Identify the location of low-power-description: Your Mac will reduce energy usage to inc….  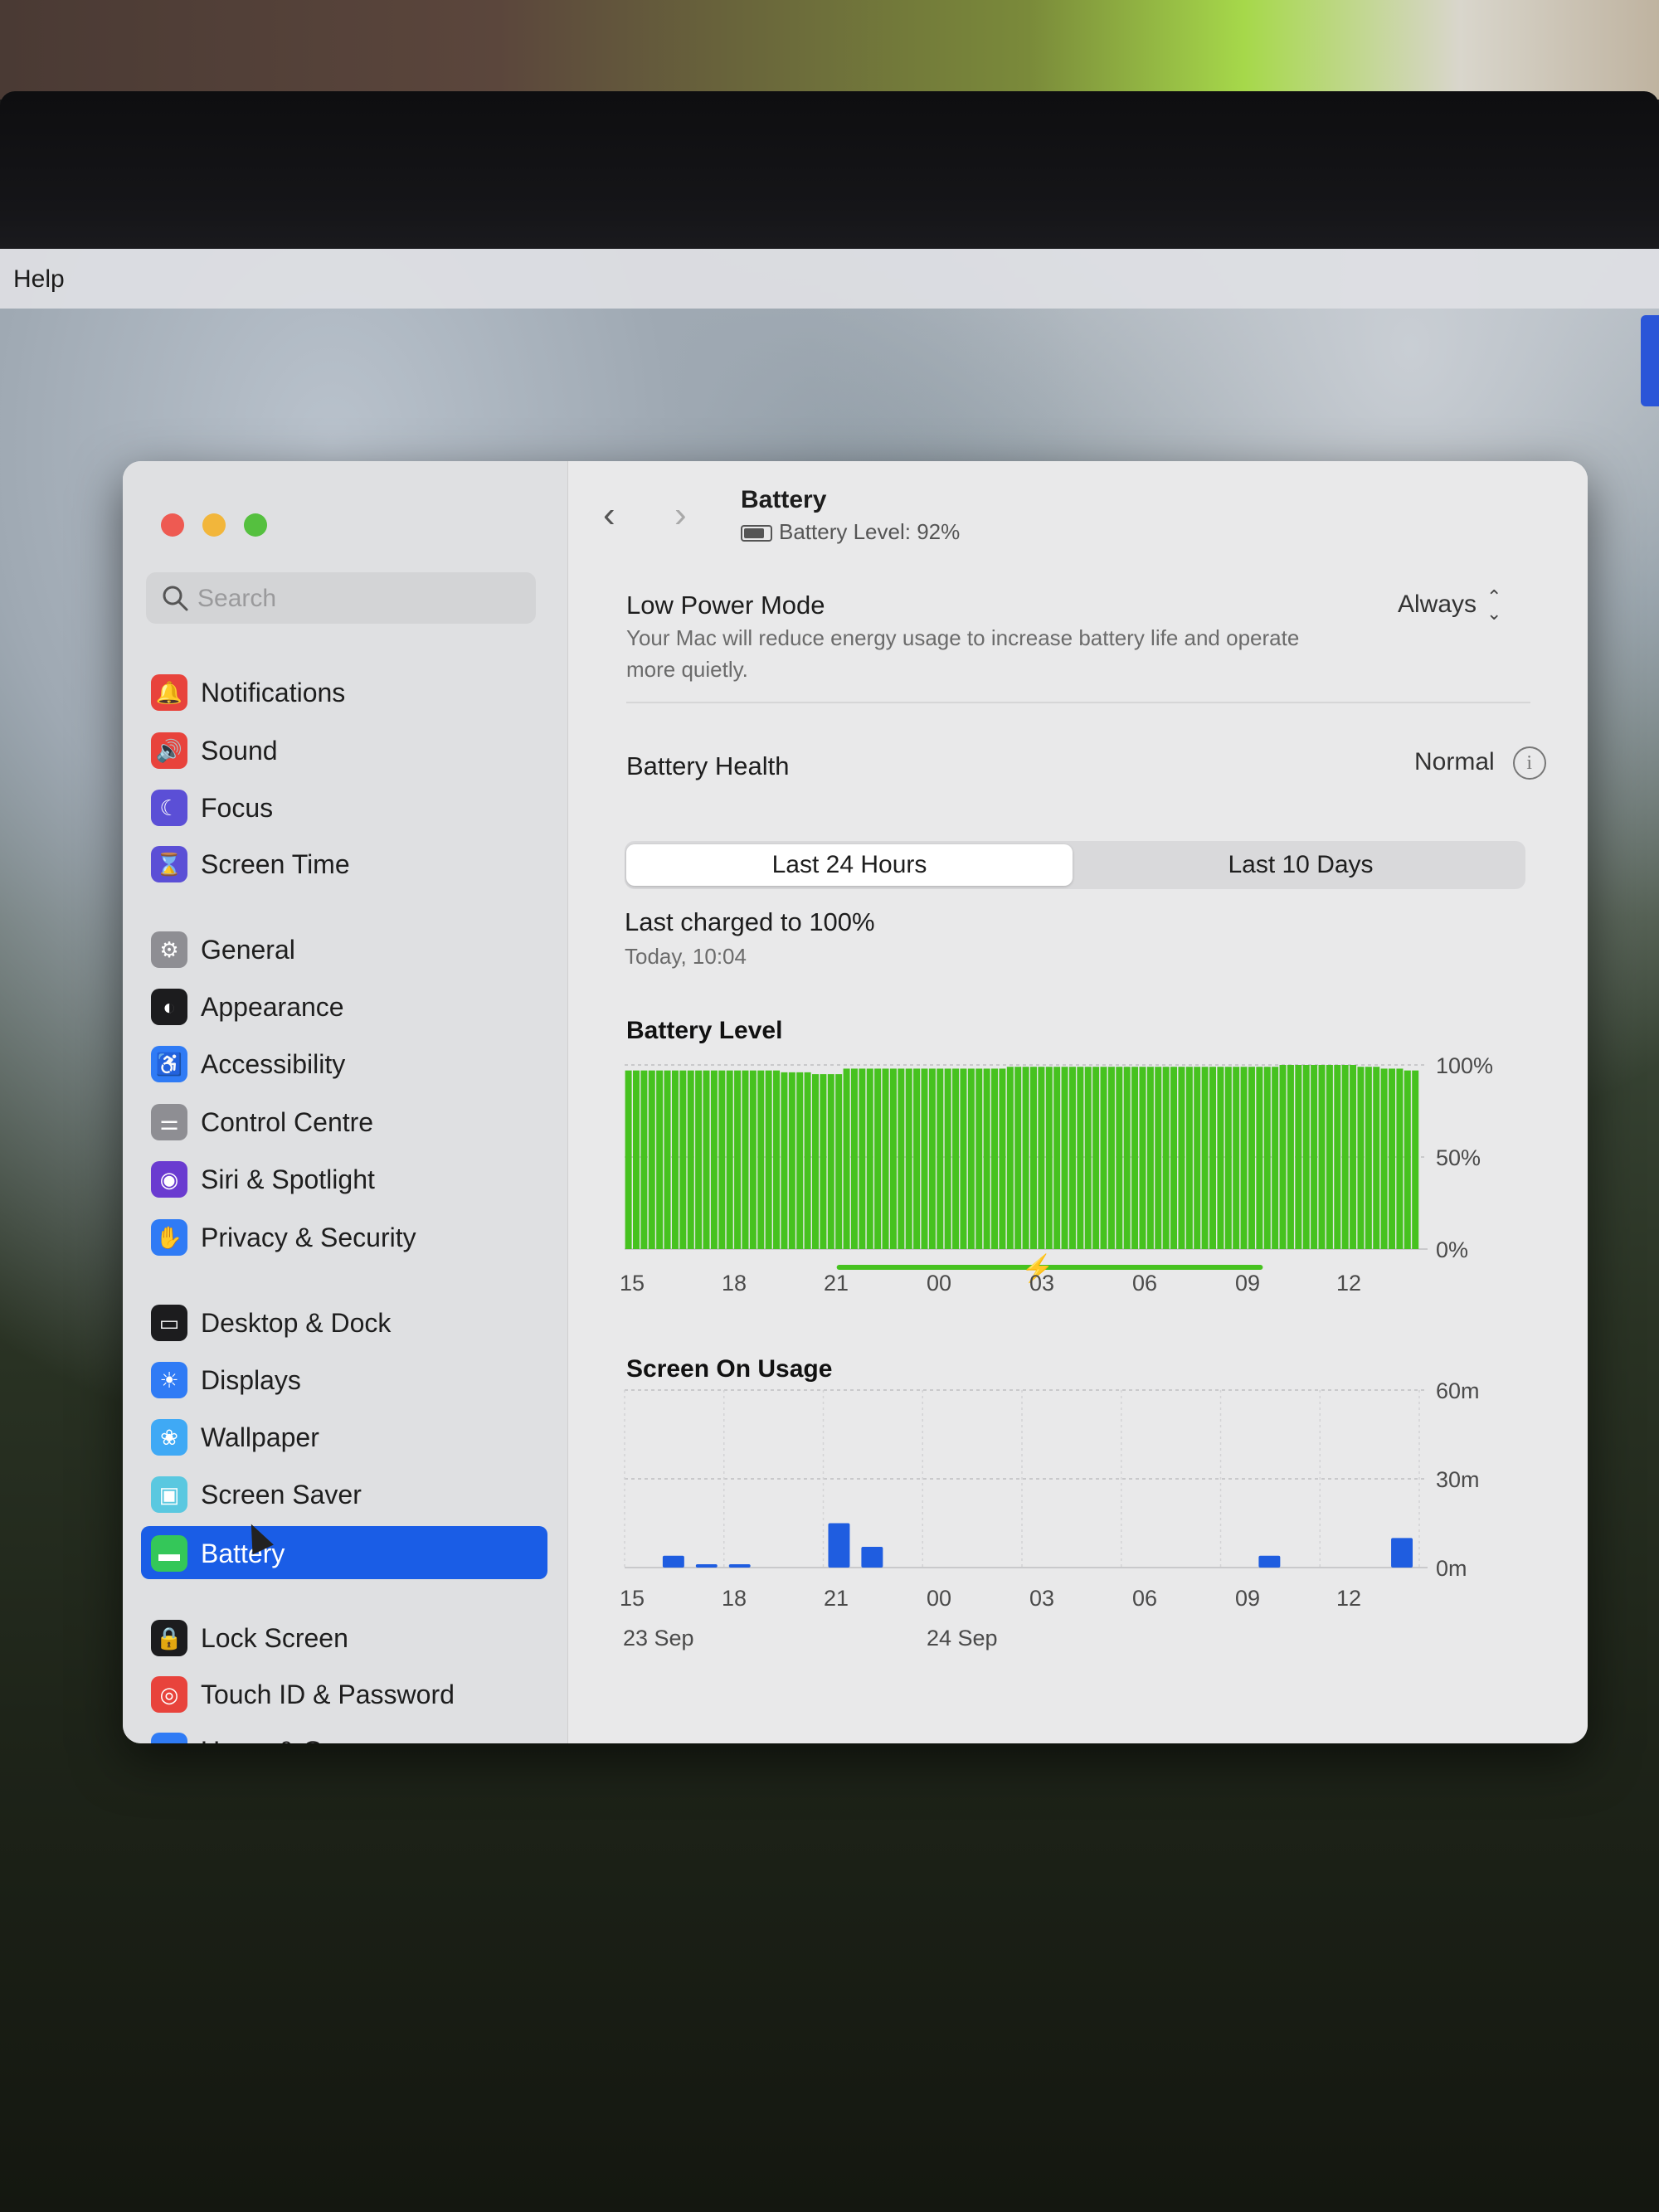
(963, 654).